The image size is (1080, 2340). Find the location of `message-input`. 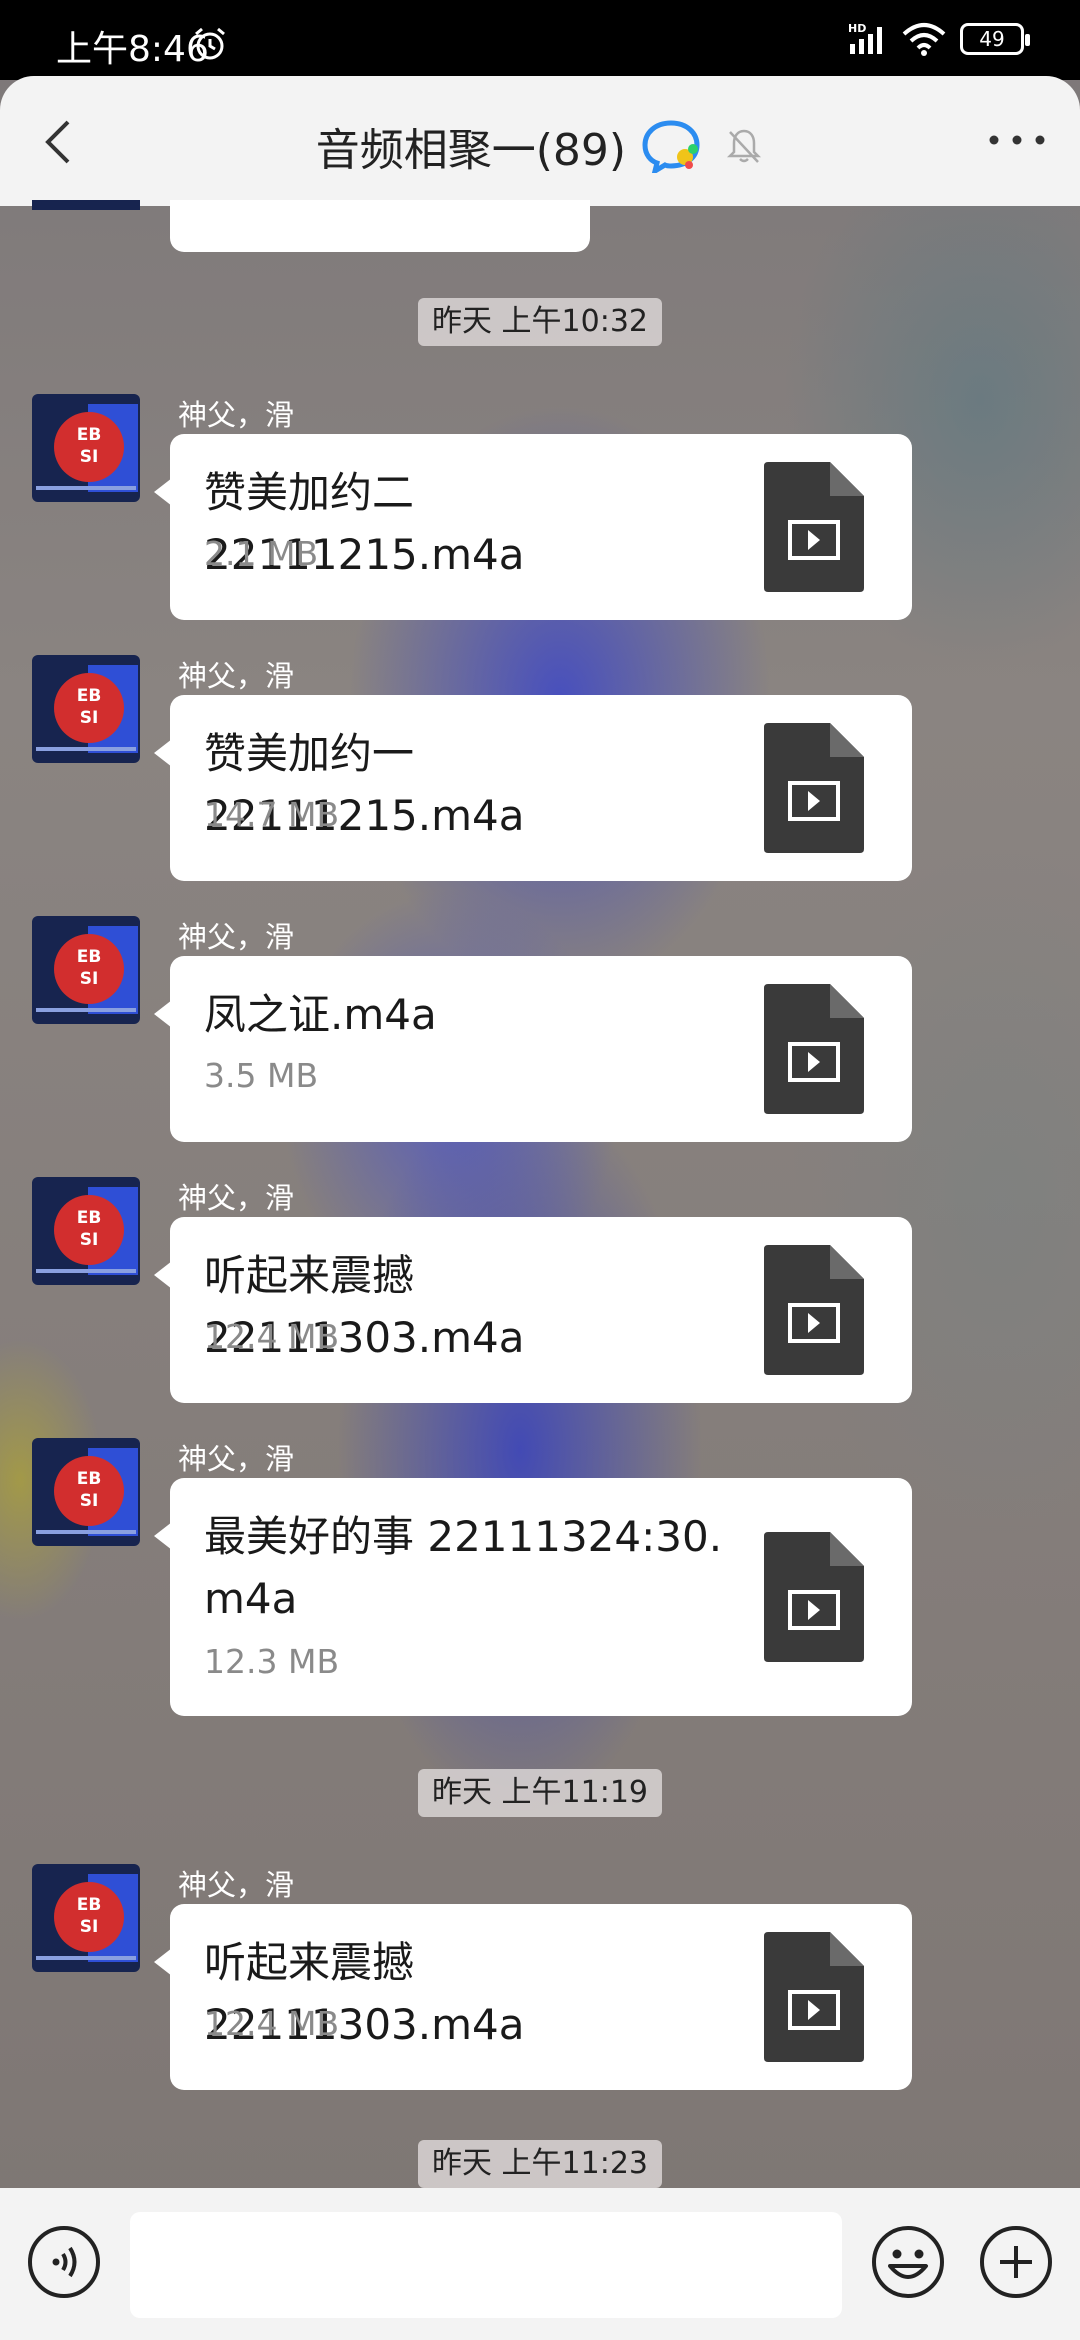

message-input is located at coordinates (486, 2265).